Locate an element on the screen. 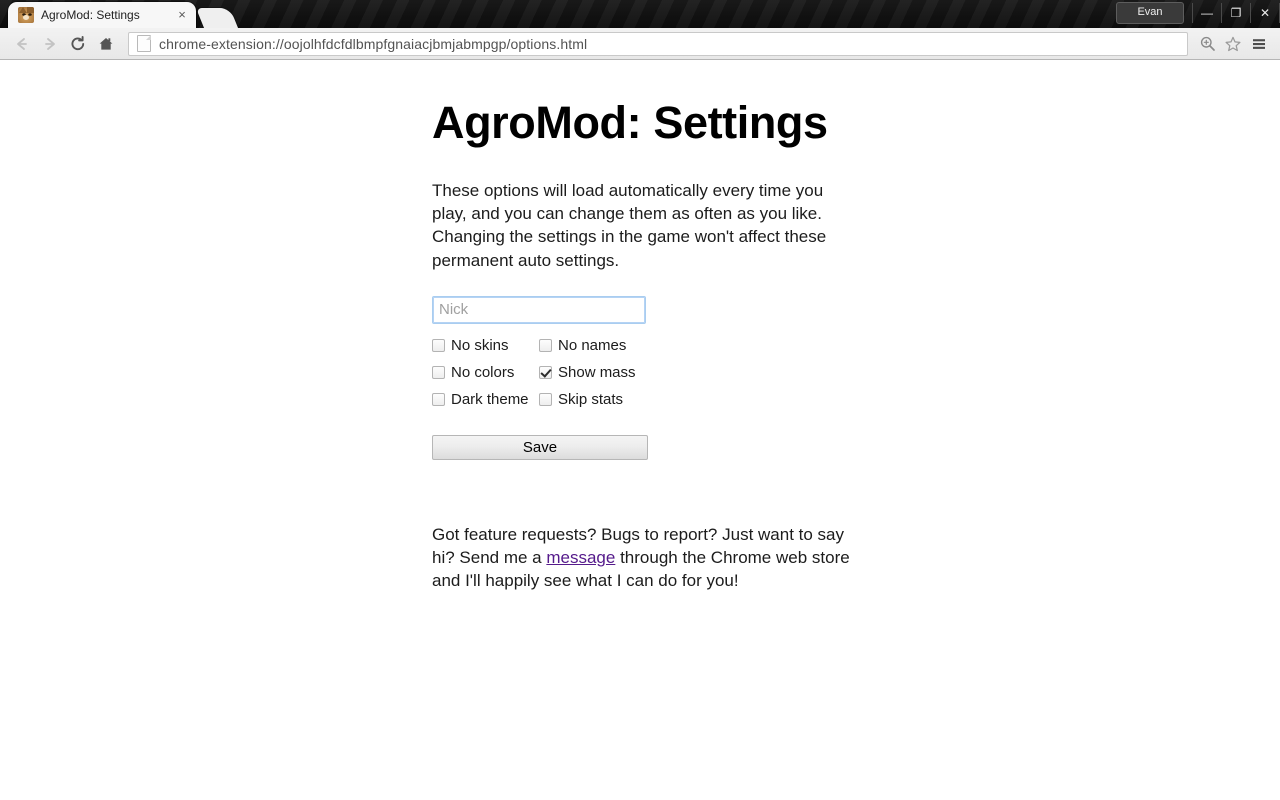 The image size is (1280, 800). checkbox-row-no-colors: No colors is located at coordinates (485, 373).